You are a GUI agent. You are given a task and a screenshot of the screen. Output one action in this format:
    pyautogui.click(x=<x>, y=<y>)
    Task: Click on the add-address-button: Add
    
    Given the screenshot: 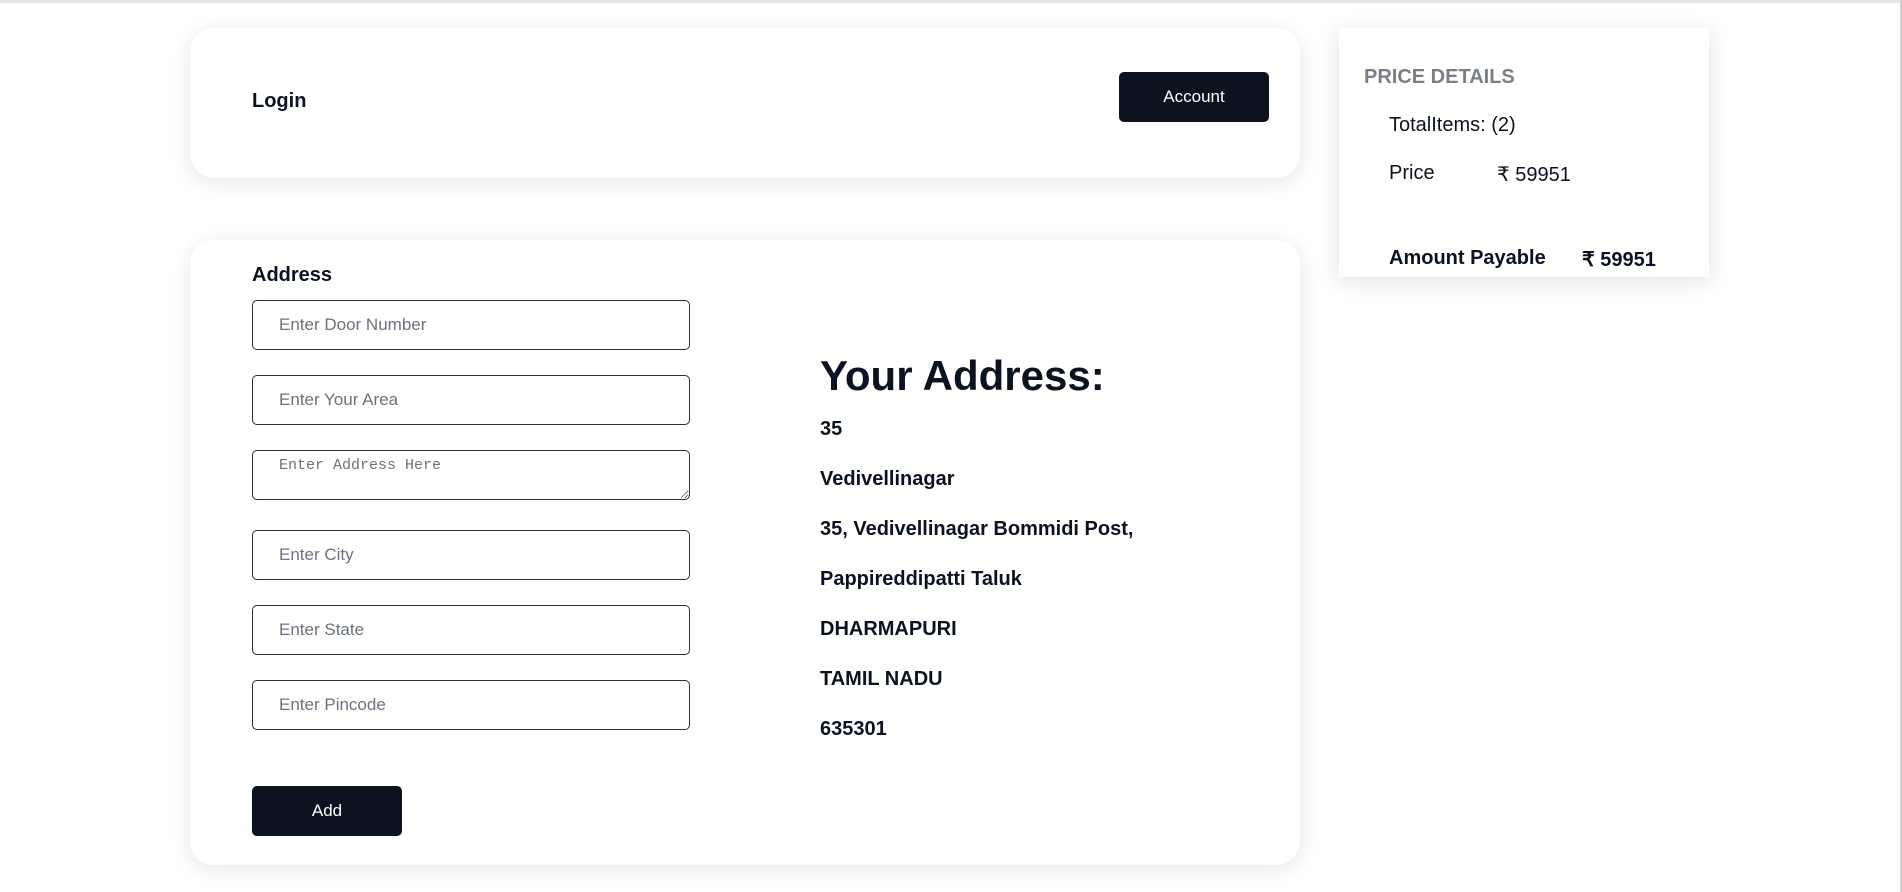 What is the action you would take?
    pyautogui.click(x=327, y=811)
    